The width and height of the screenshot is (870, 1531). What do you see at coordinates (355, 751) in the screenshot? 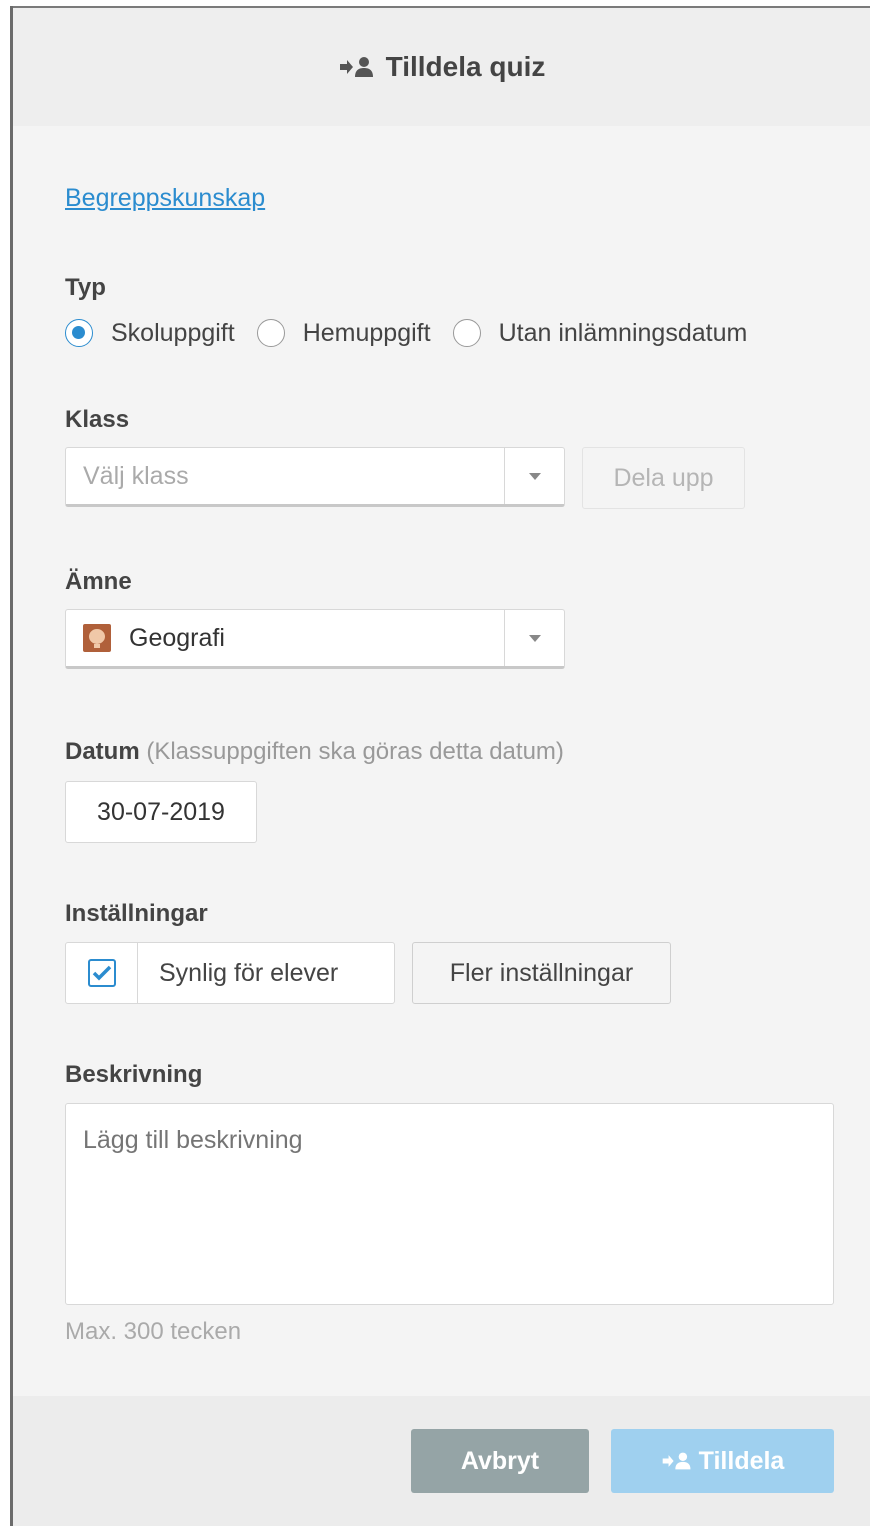
I see `date-hint: (Klassuppgiften ska göras detta datum)` at bounding box center [355, 751].